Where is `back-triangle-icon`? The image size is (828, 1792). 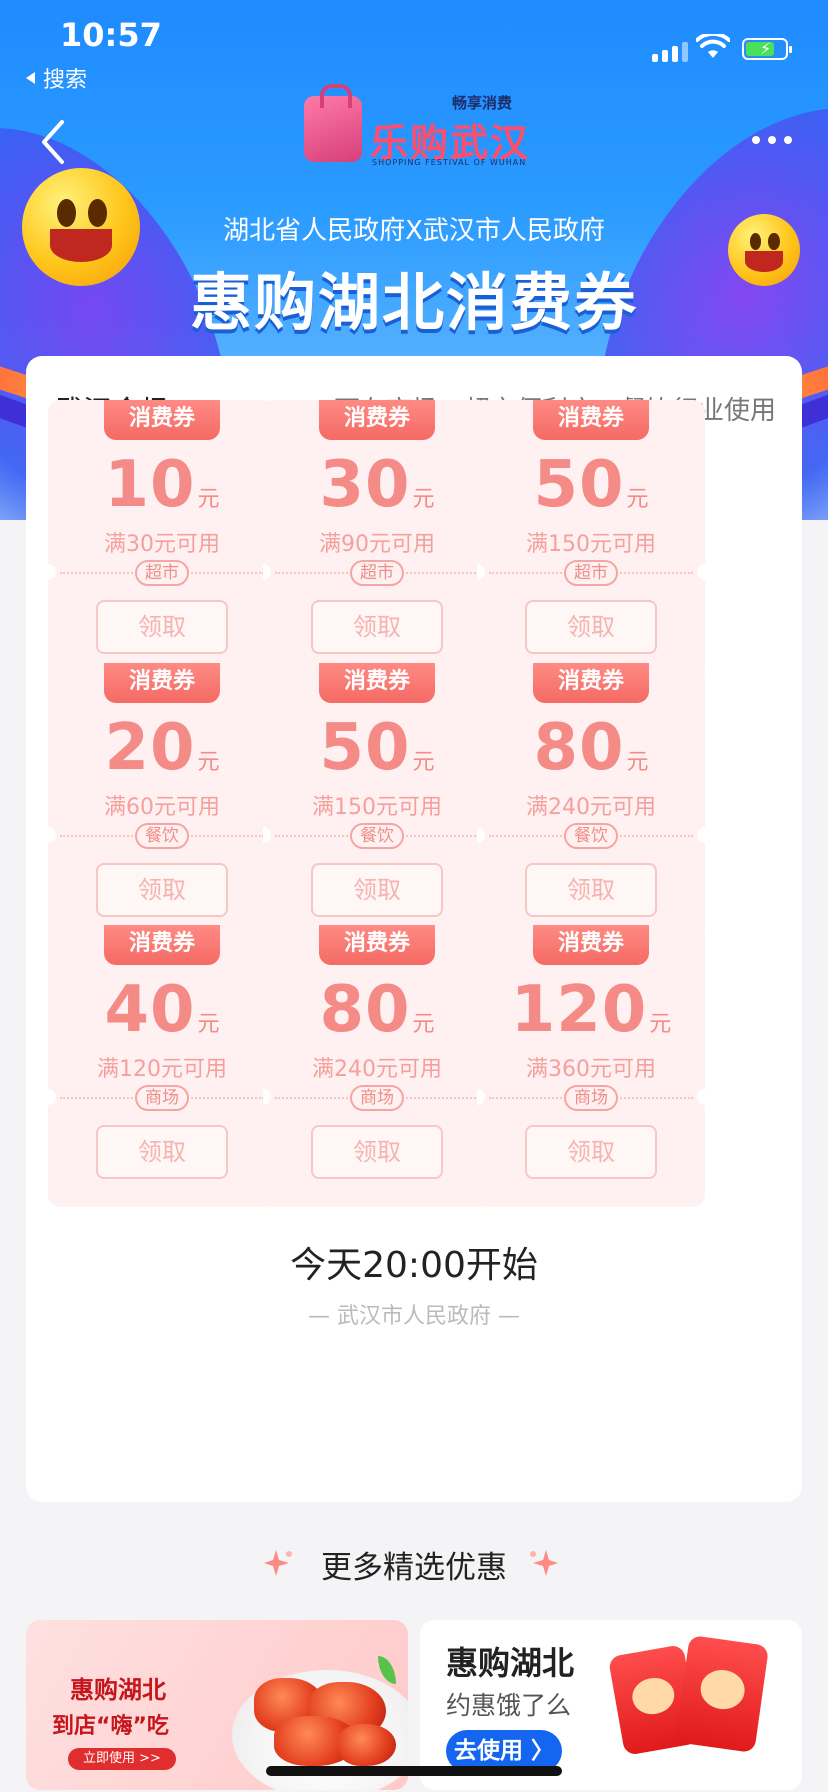 back-triangle-icon is located at coordinates (30, 78).